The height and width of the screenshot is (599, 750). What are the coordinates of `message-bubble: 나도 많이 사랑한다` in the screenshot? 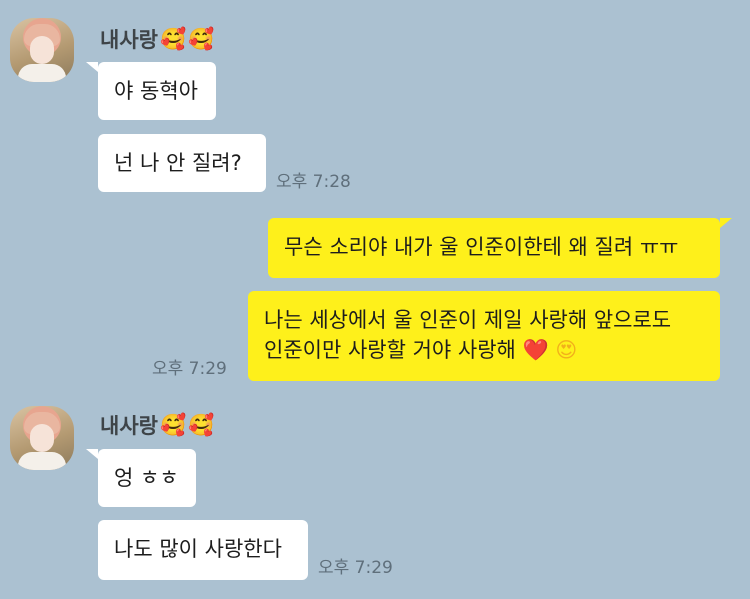 It's located at (203, 550).